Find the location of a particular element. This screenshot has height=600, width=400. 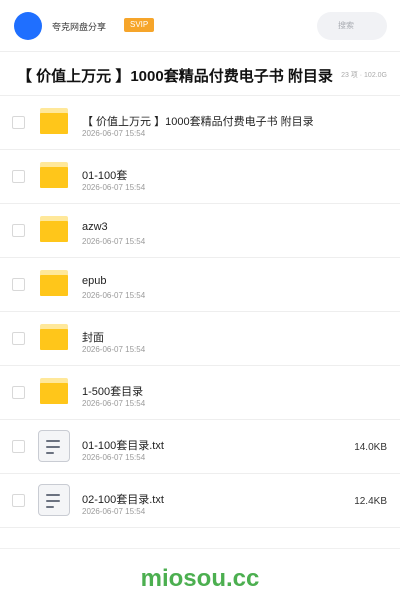

svip-badge: SVIP is located at coordinates (139, 25).